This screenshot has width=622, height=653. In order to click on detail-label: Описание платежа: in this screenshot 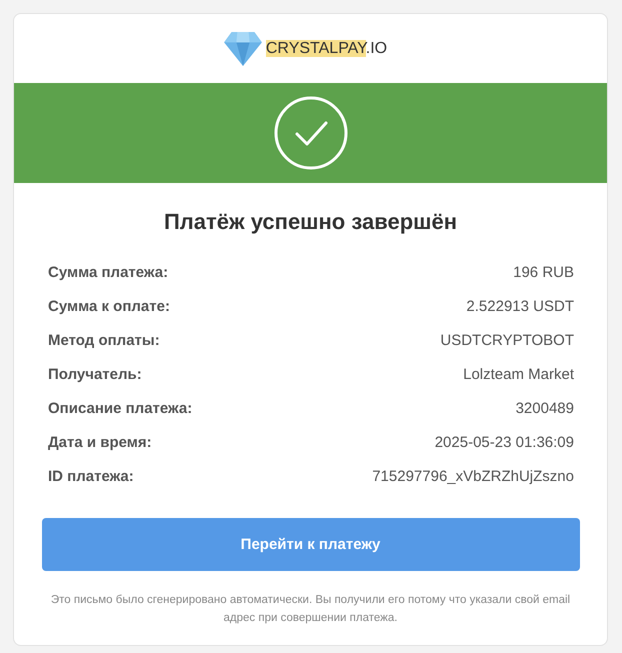, I will do `click(120, 408)`.